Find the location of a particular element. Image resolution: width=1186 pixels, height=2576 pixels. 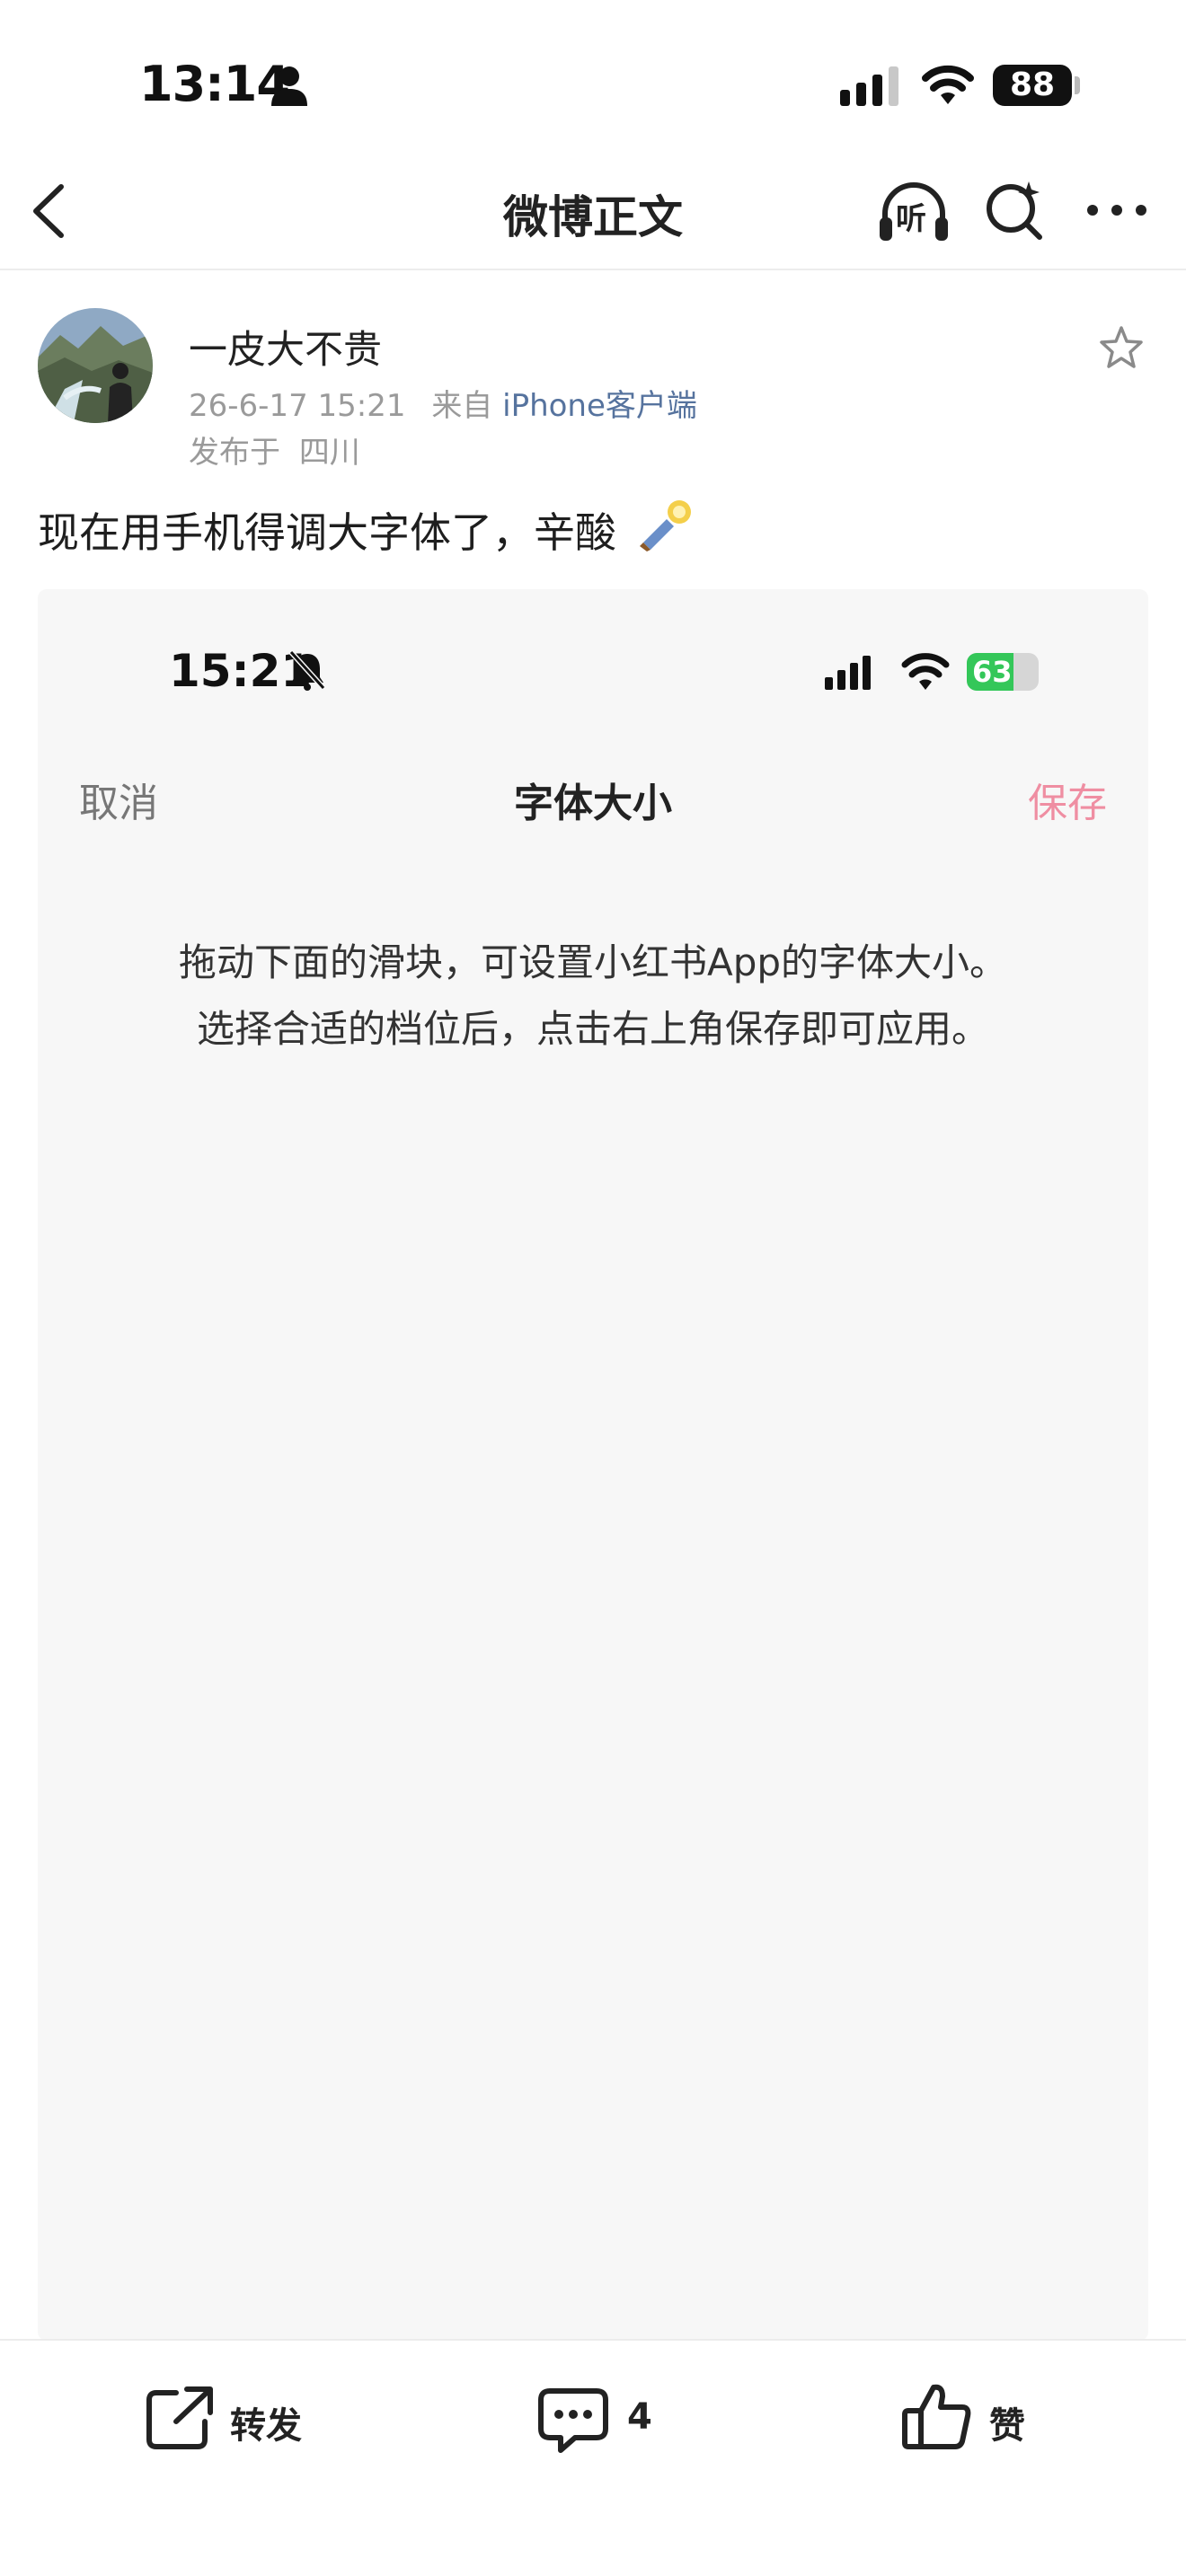

more-options-icon is located at coordinates (1116, 210).